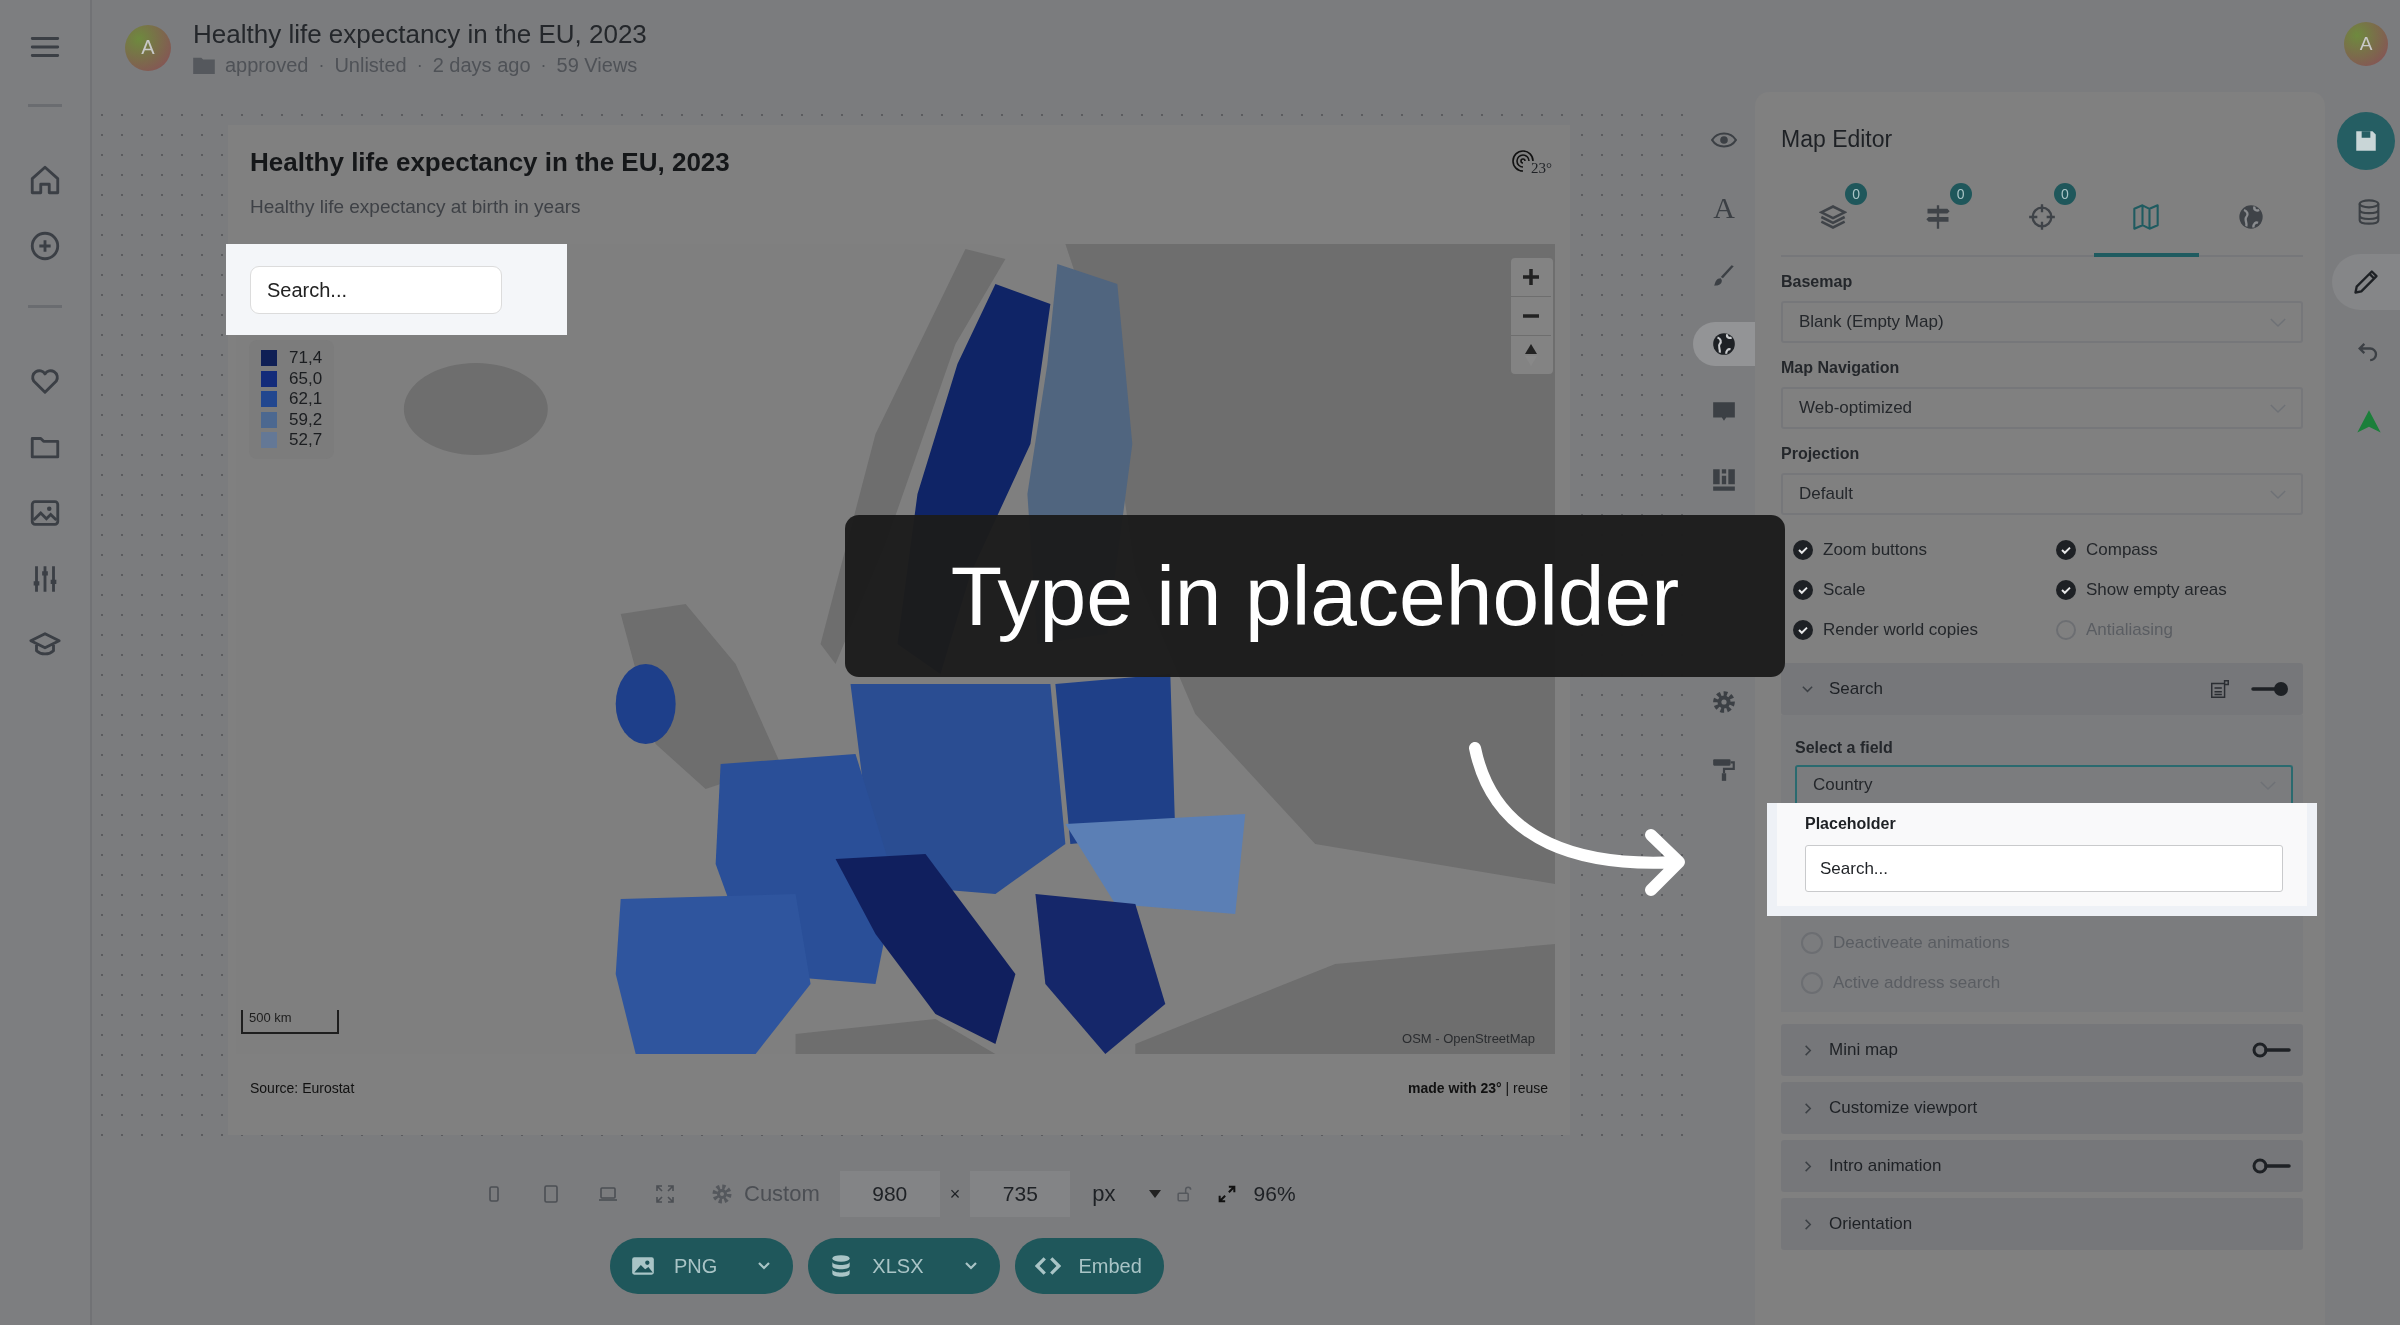  I want to click on caption-banner: Type in placeholder, so click(1315, 596).